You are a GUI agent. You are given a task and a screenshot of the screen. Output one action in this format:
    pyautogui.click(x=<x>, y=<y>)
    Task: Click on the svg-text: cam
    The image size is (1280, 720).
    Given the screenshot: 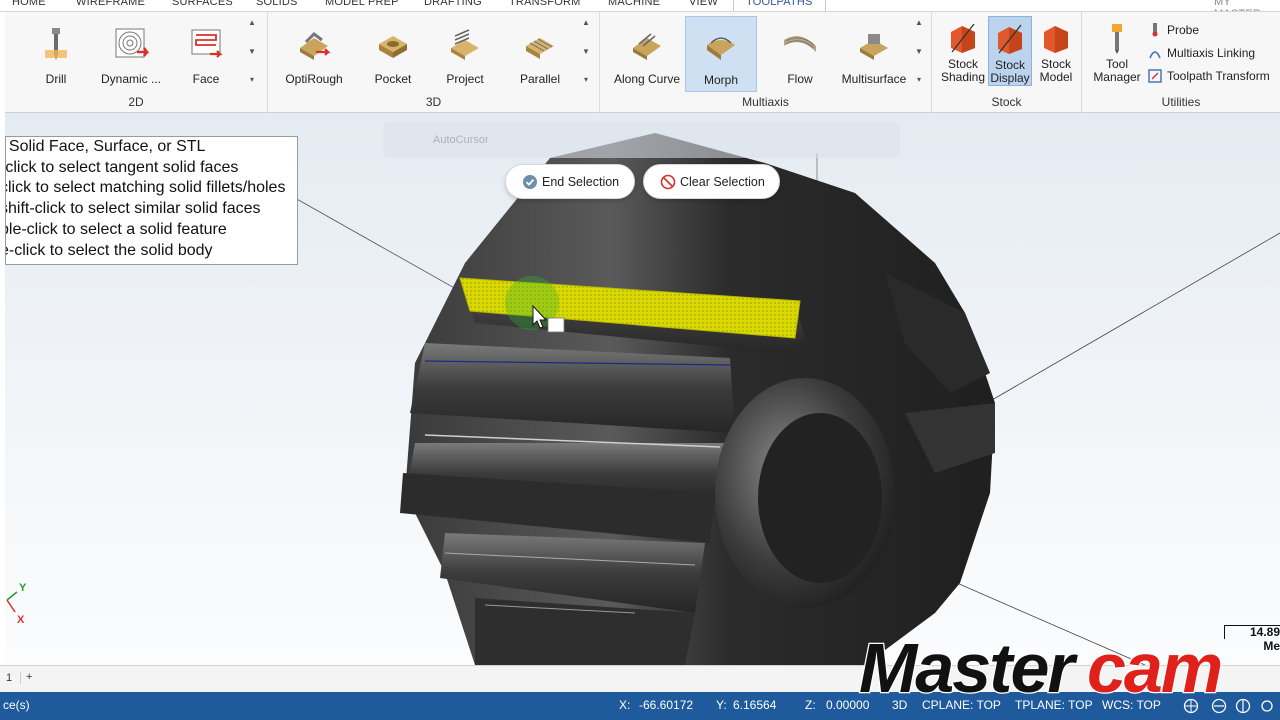 What is the action you would take?
    pyautogui.click(x=1154, y=665)
    